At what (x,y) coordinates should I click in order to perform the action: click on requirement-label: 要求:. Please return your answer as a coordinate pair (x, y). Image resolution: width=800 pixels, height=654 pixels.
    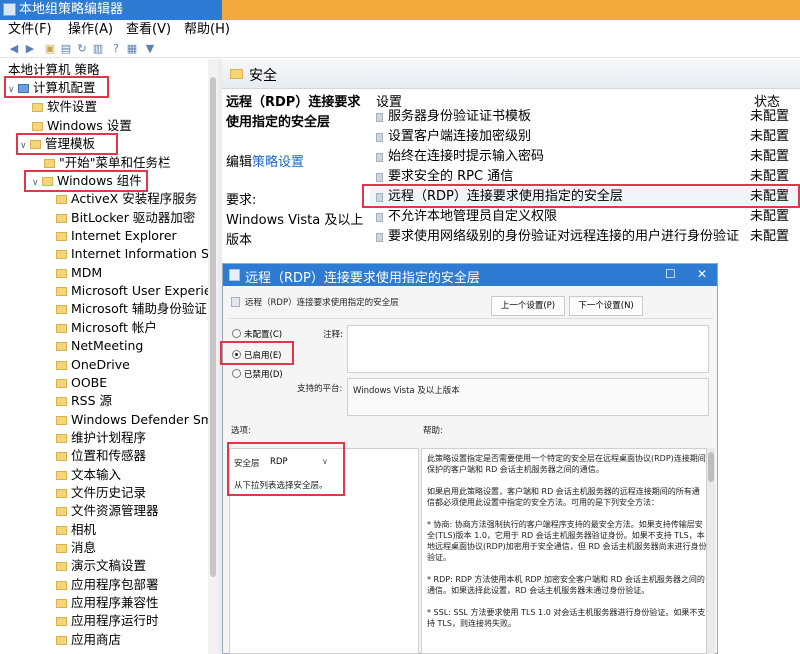
    Looking at the image, I should click on (241, 200).